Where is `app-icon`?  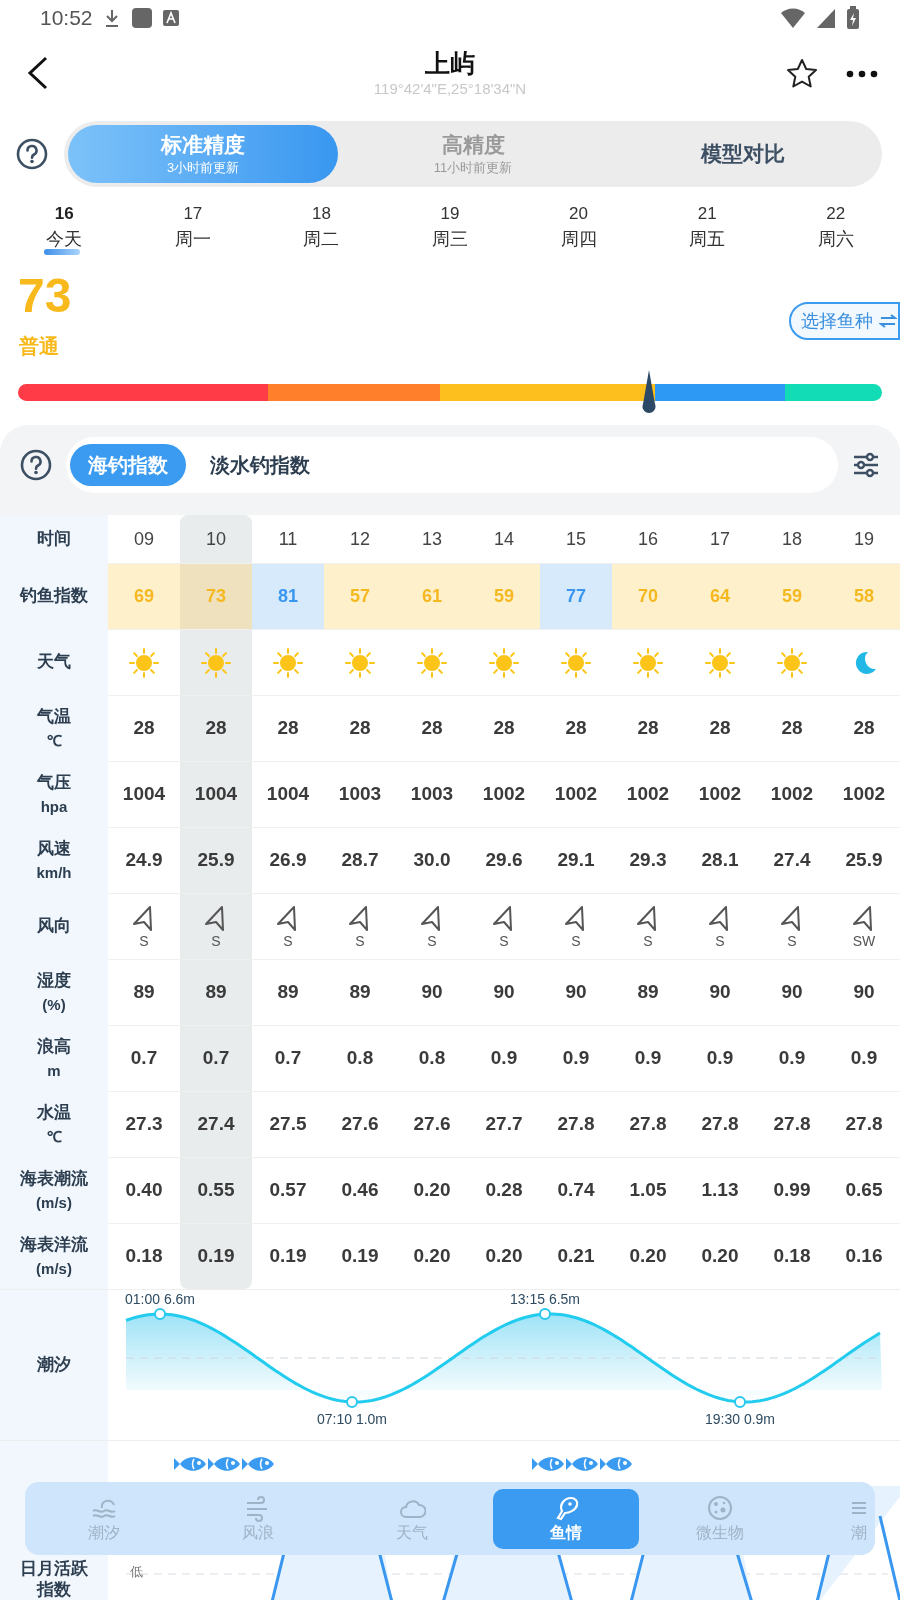
app-icon is located at coordinates (141, 18).